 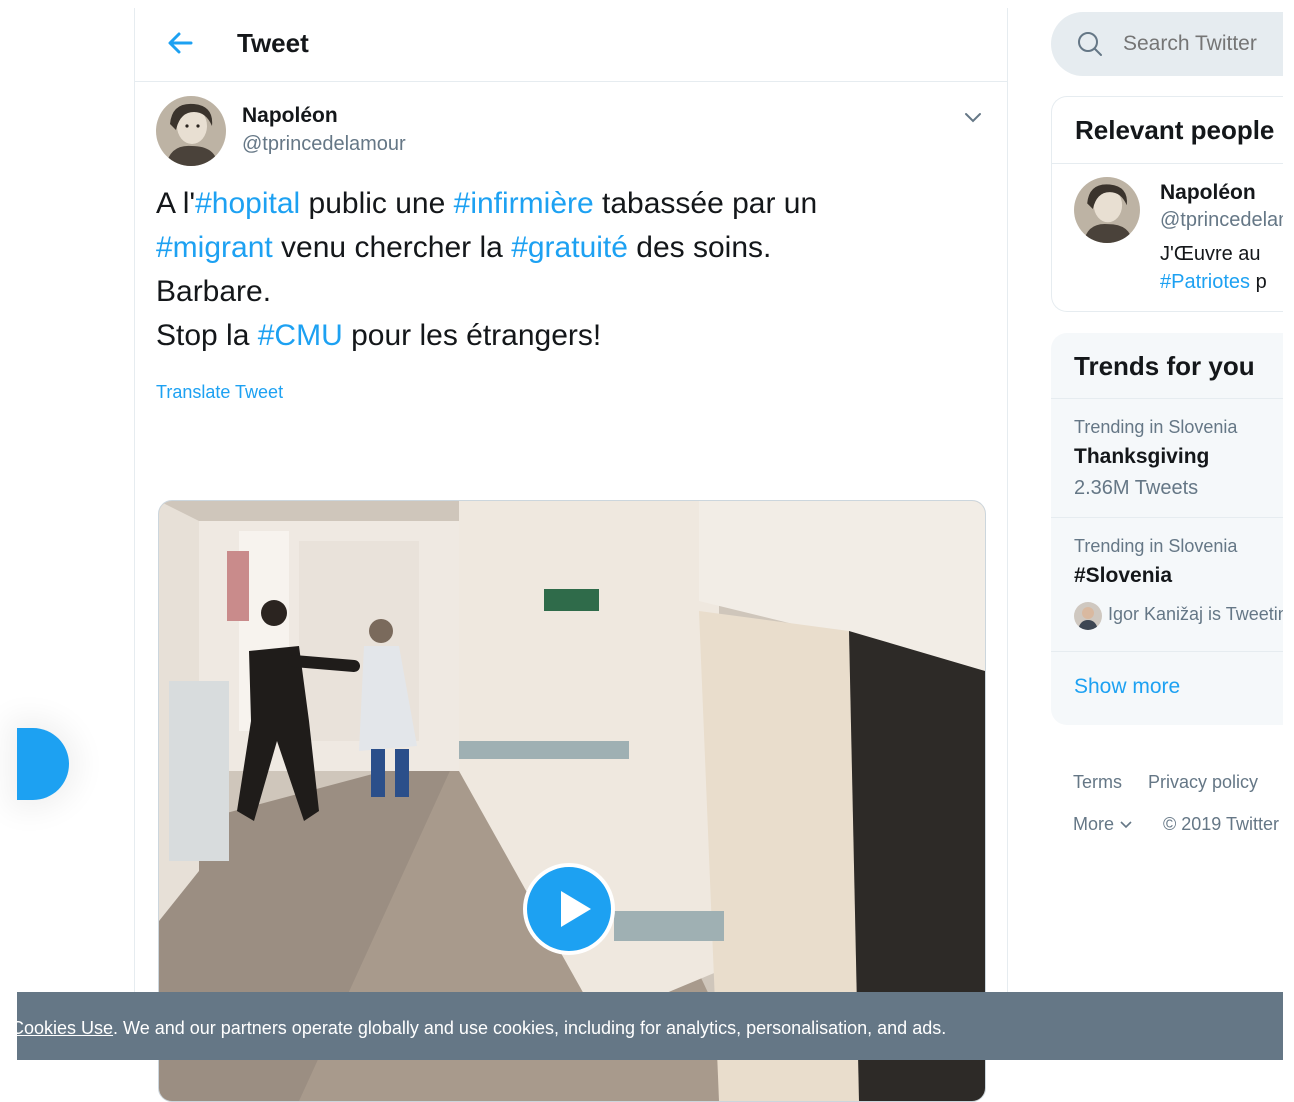 What do you see at coordinates (1094, 824) in the screenshot?
I see `more-label: More` at bounding box center [1094, 824].